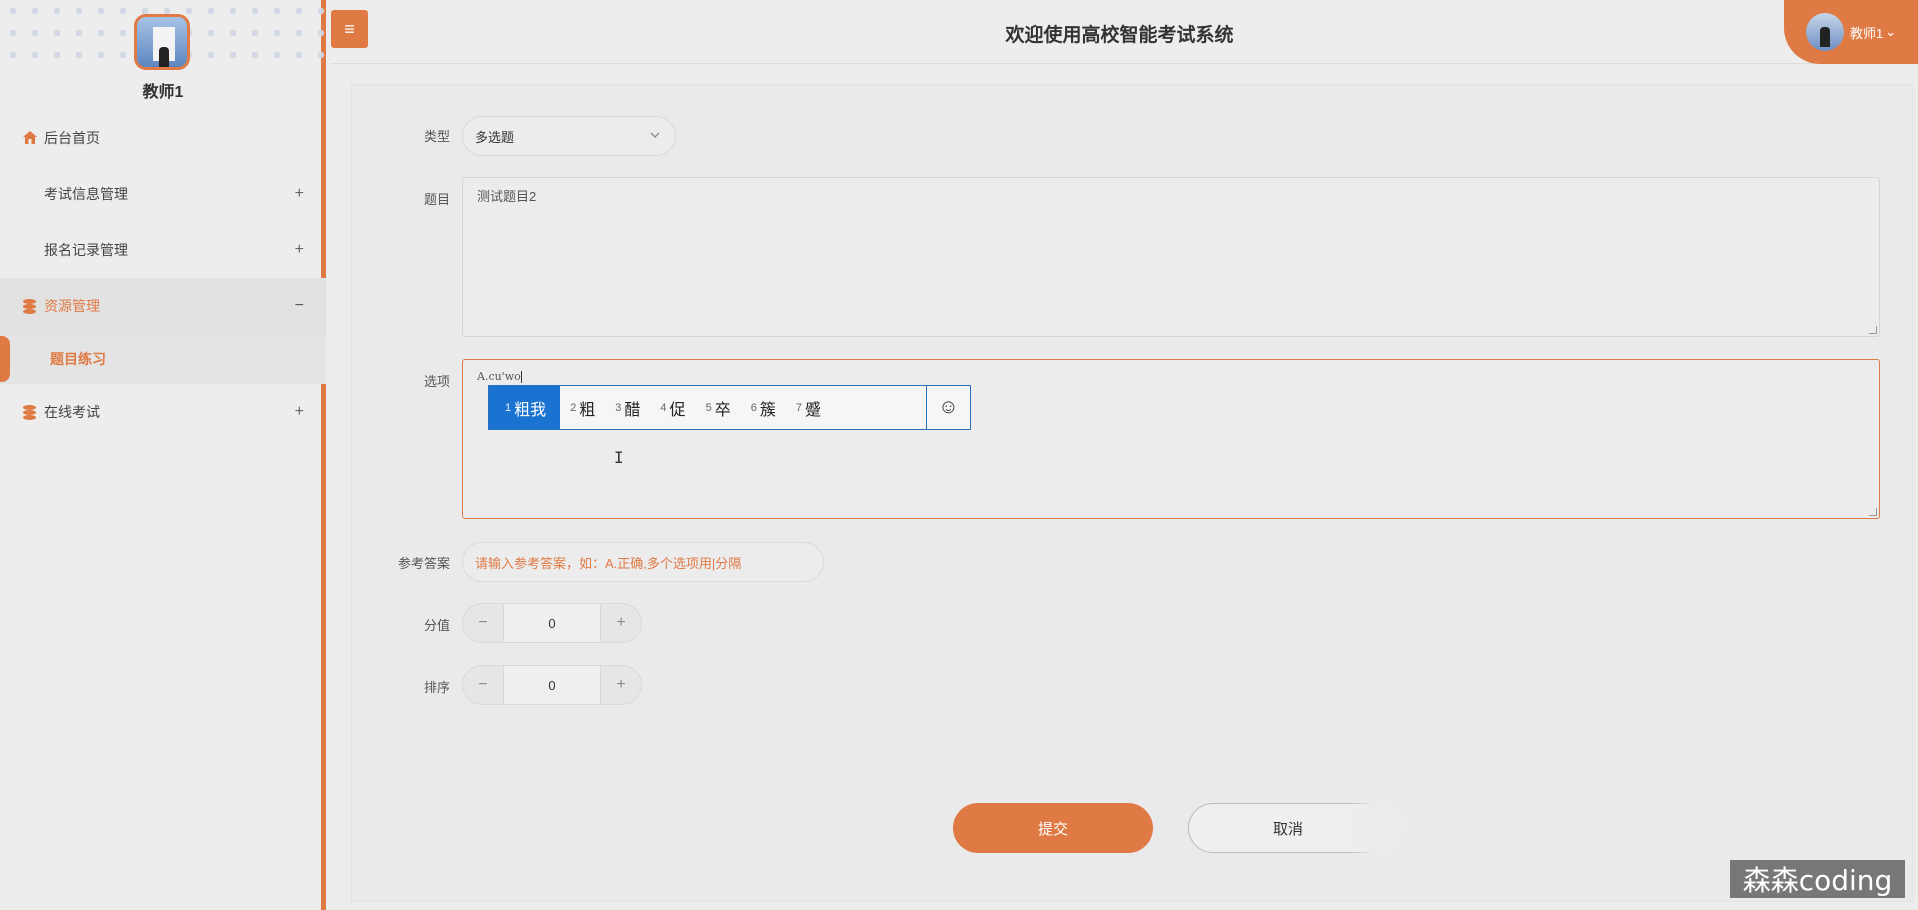  Describe the element at coordinates (619, 457) in the screenshot. I see `text-cursor-icon: I` at that location.